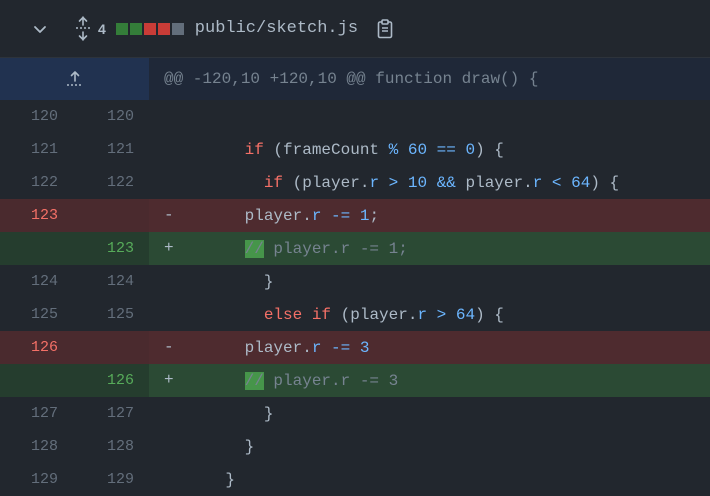 The height and width of the screenshot is (496, 710). I want to click on new-line-number: 125, so click(96, 314).